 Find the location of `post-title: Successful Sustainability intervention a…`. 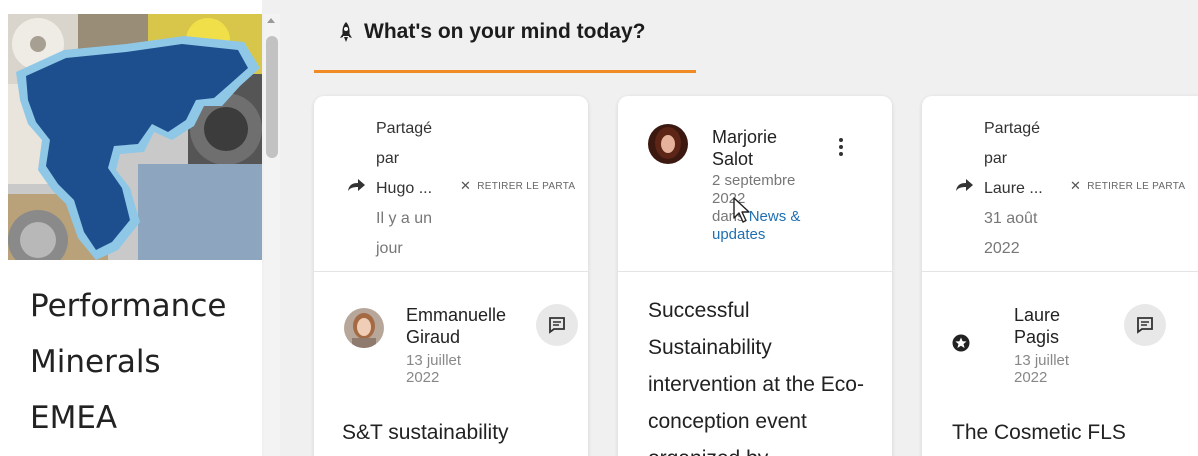

post-title: Successful Sustainability intervention a… is located at coordinates (758, 374).